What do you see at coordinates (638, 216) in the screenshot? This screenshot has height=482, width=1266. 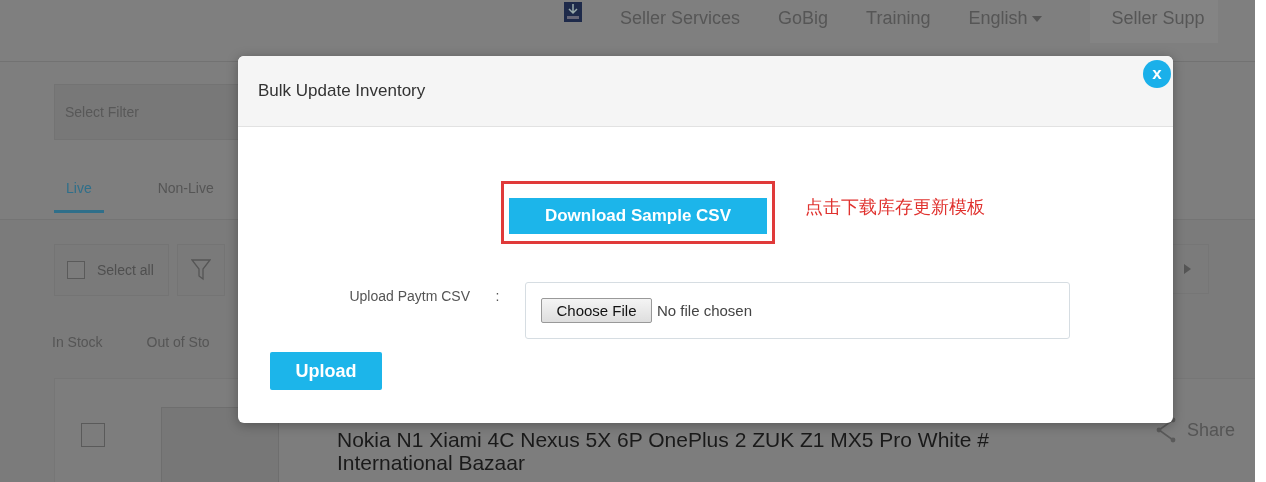 I see `download-sample-button: Download Sample CSV` at bounding box center [638, 216].